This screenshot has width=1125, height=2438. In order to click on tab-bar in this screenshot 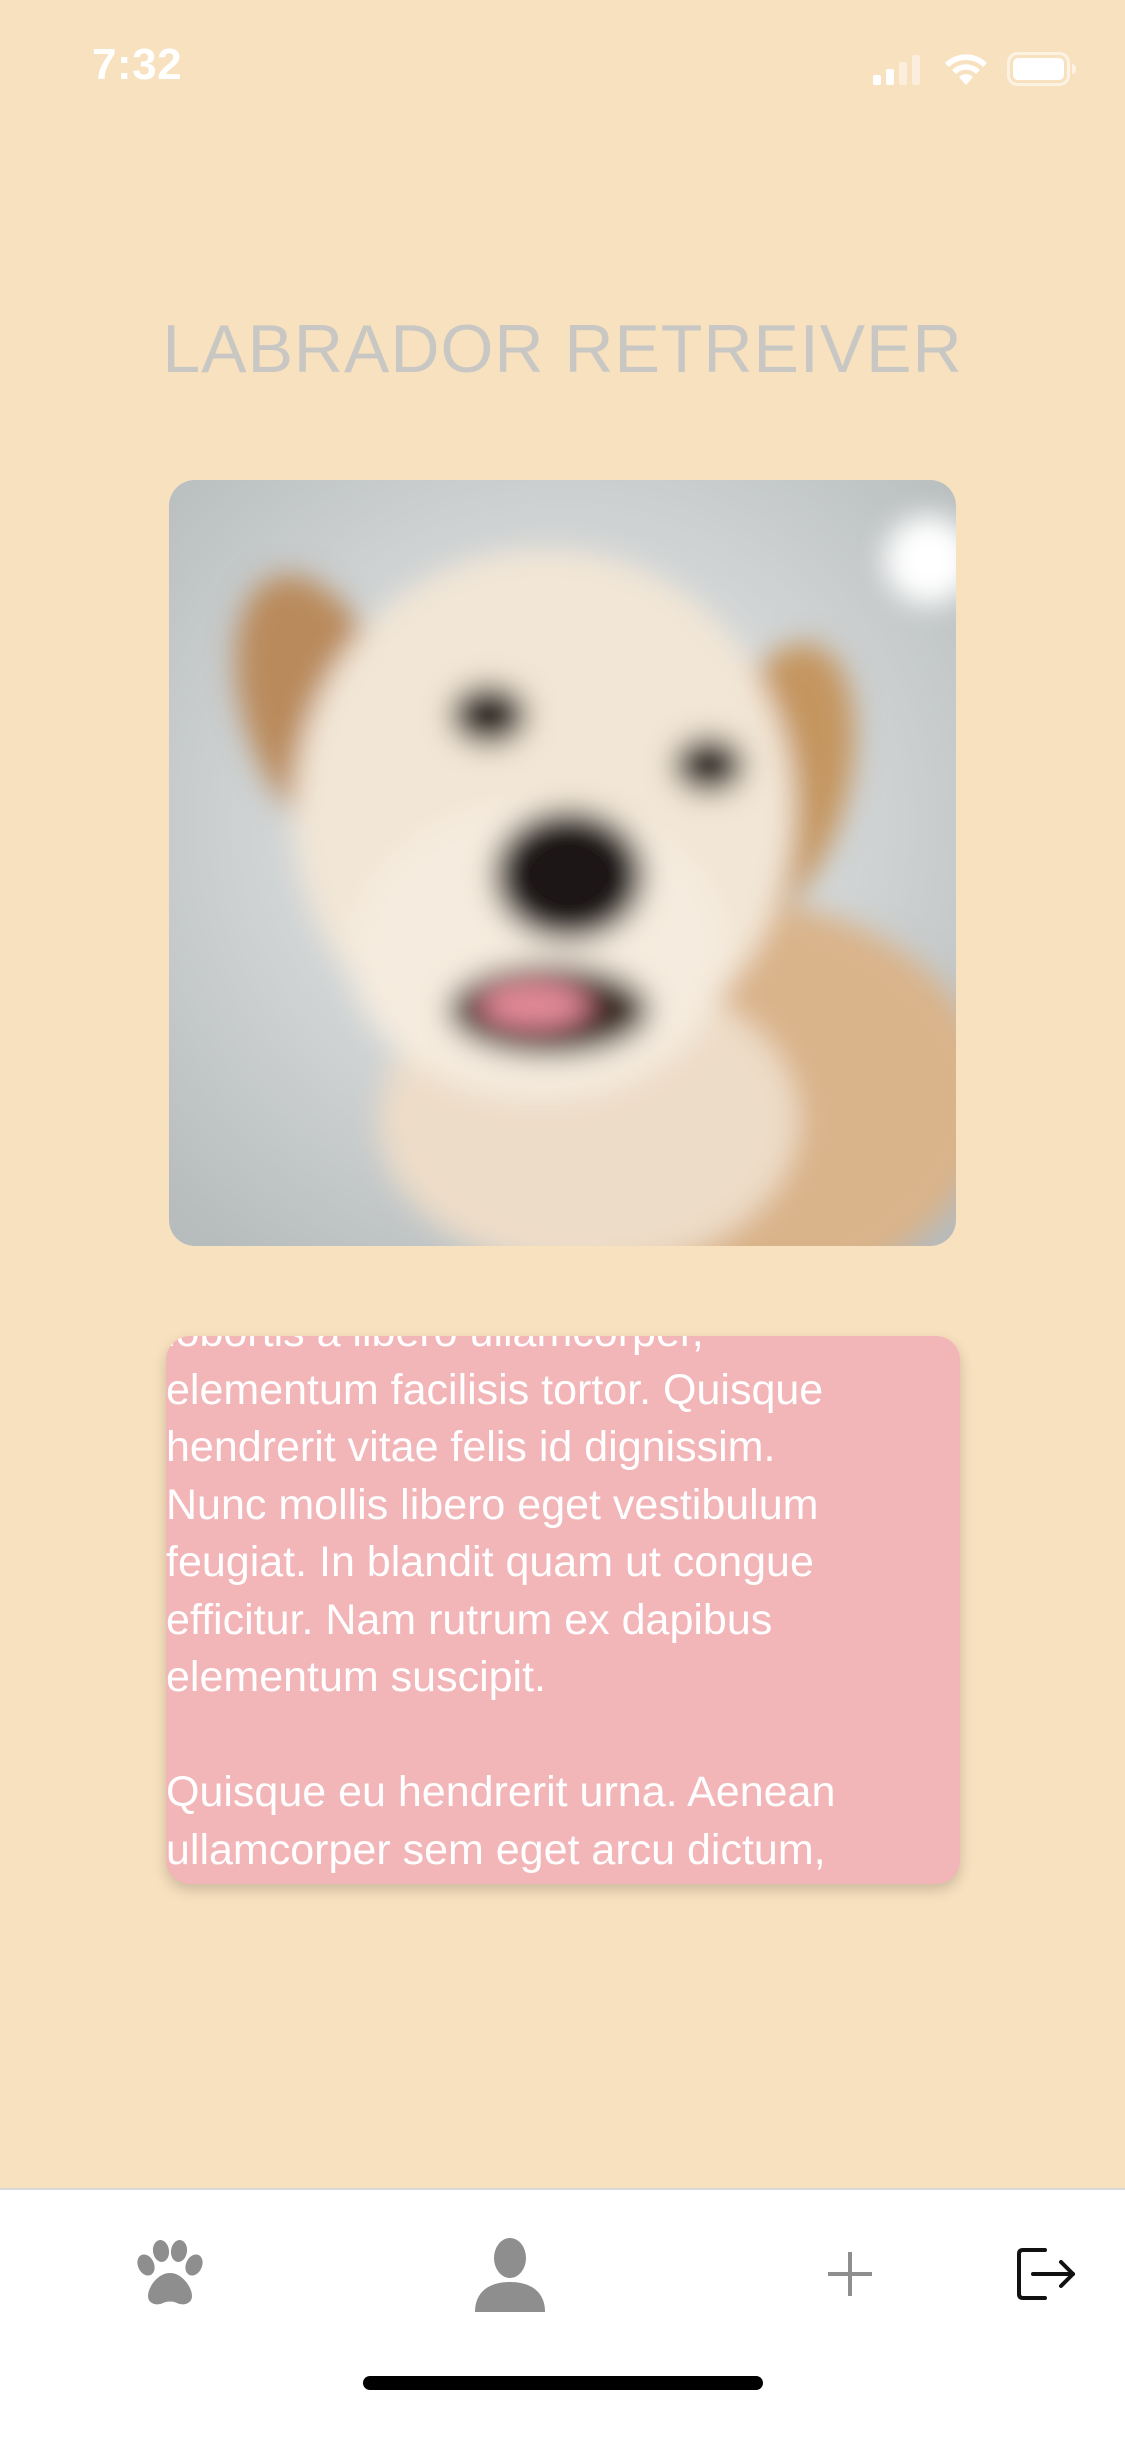, I will do `click(562, 2313)`.